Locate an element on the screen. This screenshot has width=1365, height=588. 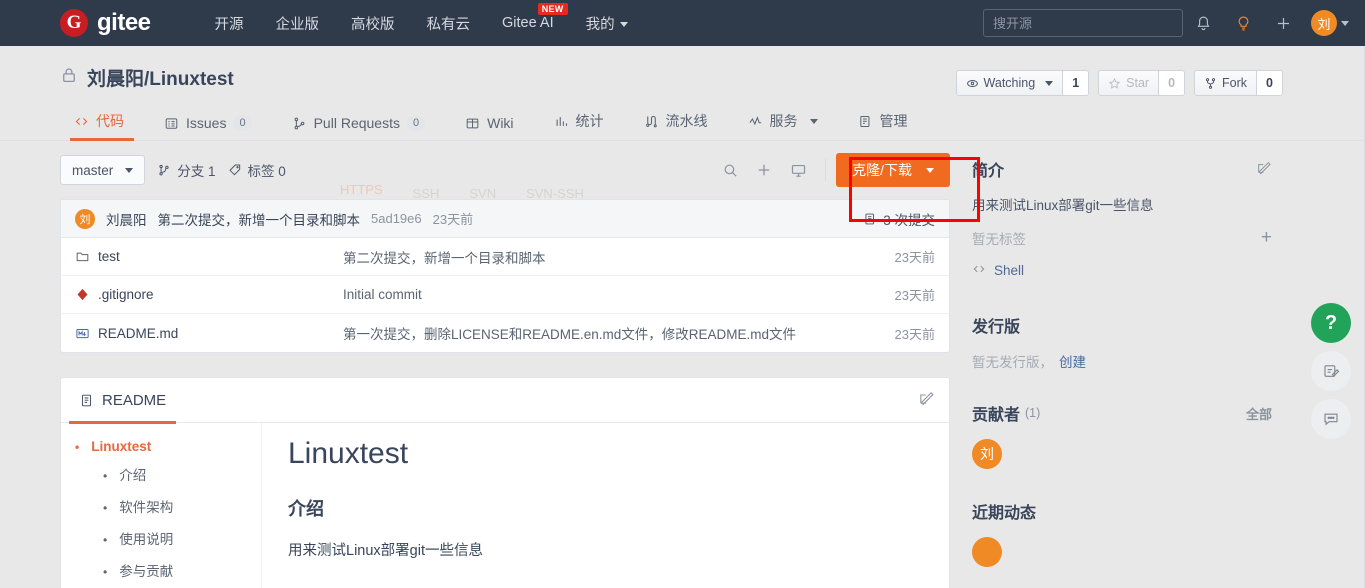
add-tag-plus-icon: + is located at coordinates (1266, 237).